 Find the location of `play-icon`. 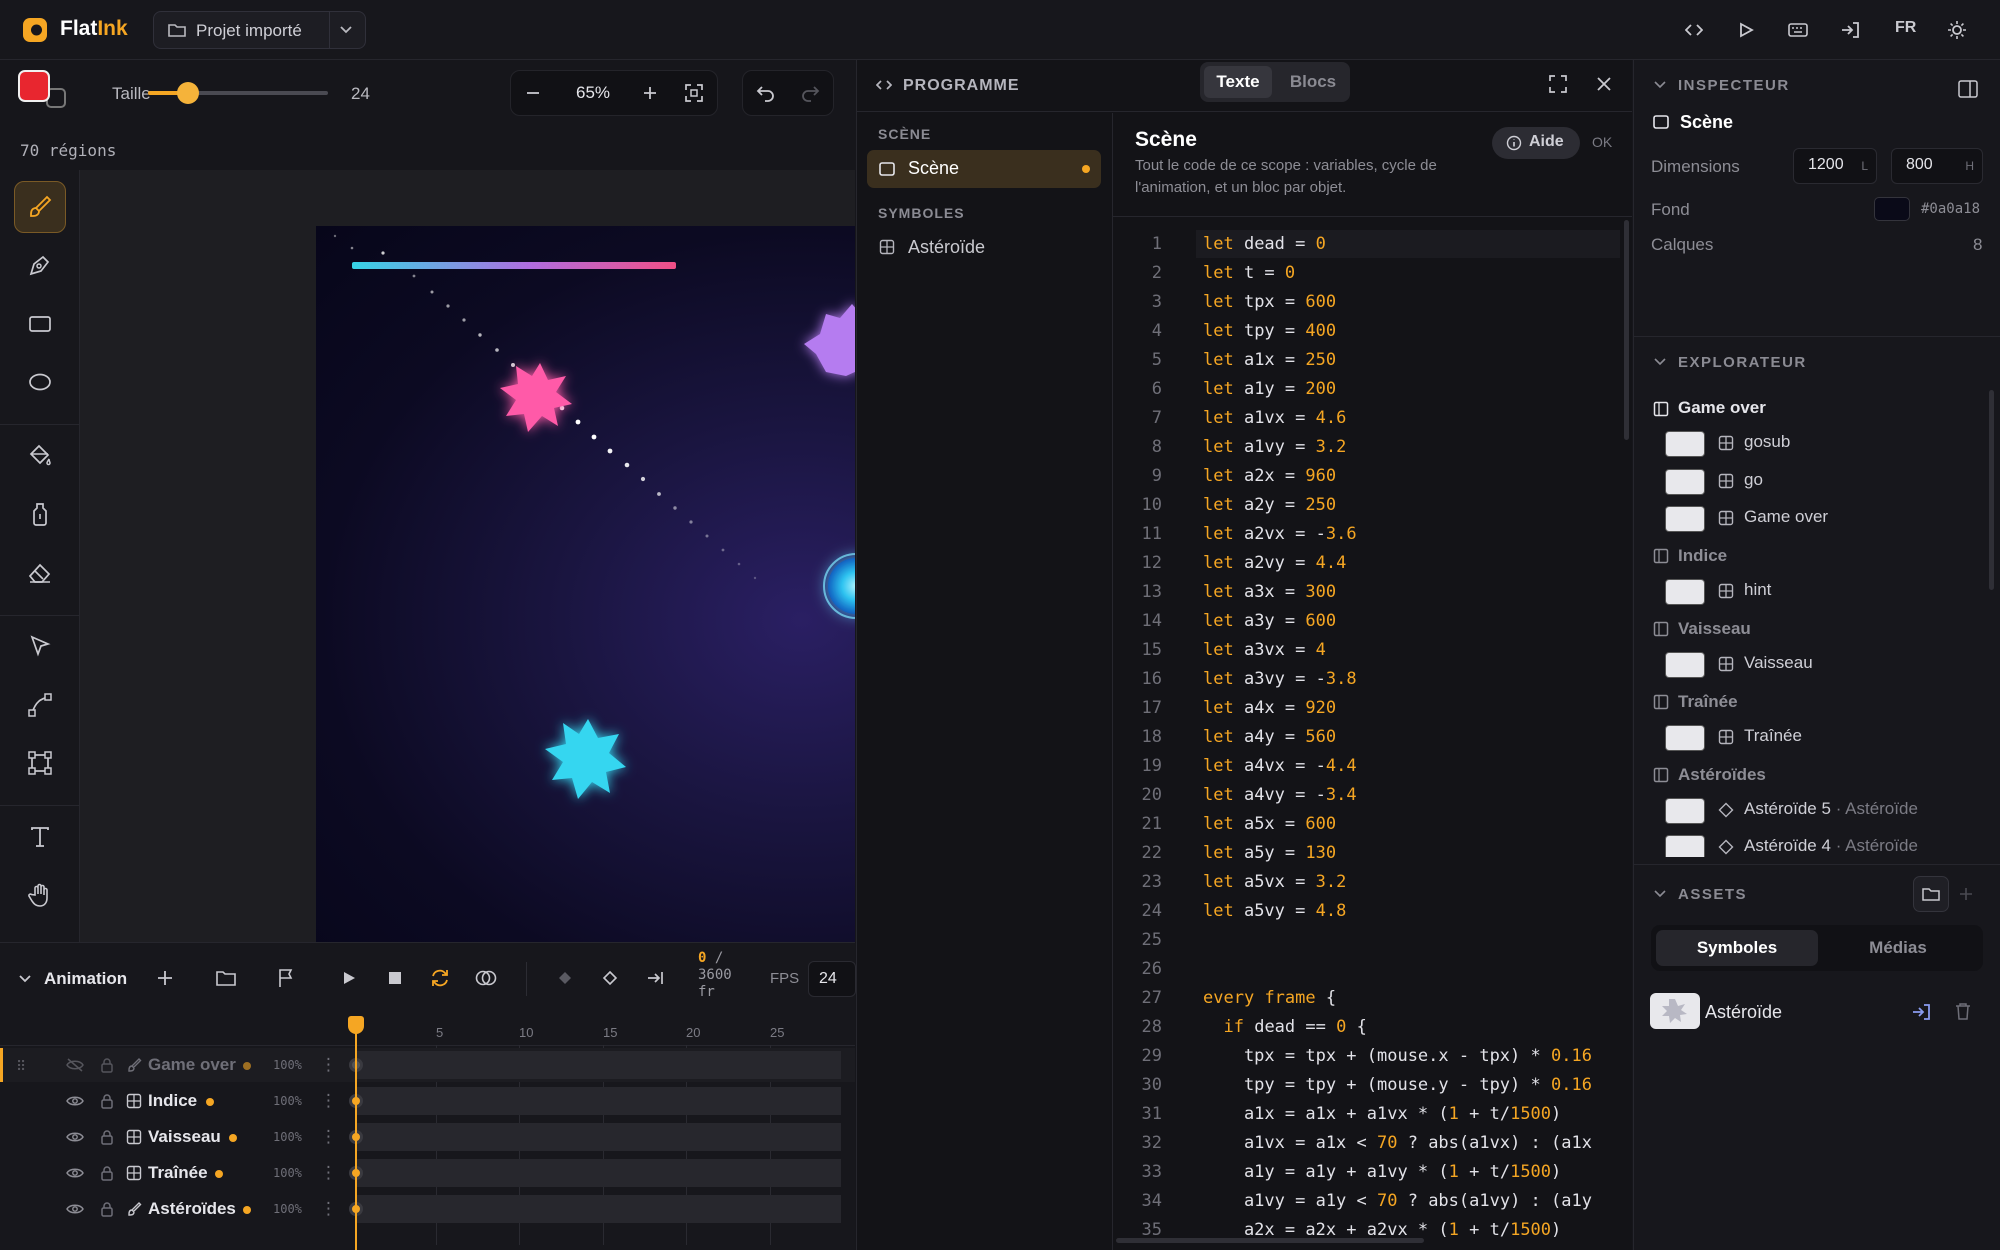

play-icon is located at coordinates (349, 978).